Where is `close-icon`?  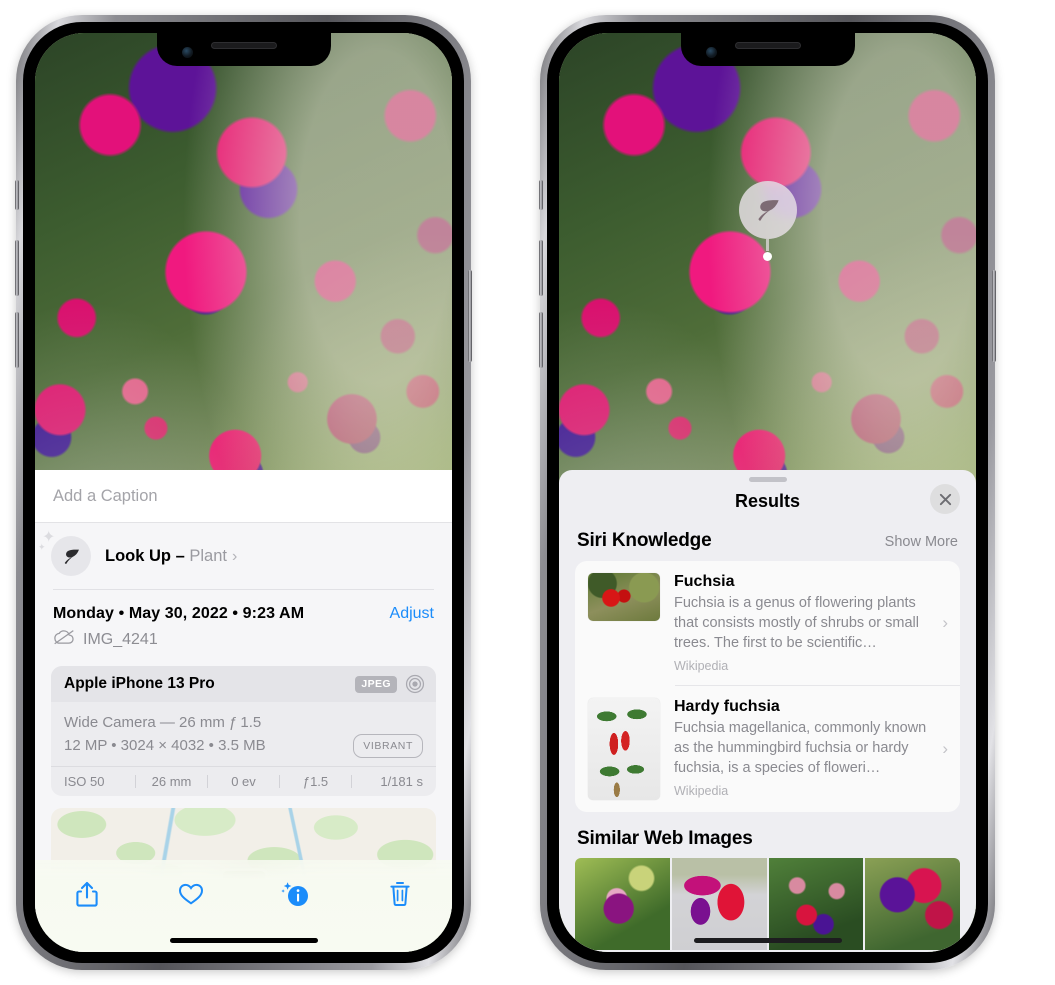 close-icon is located at coordinates (945, 499).